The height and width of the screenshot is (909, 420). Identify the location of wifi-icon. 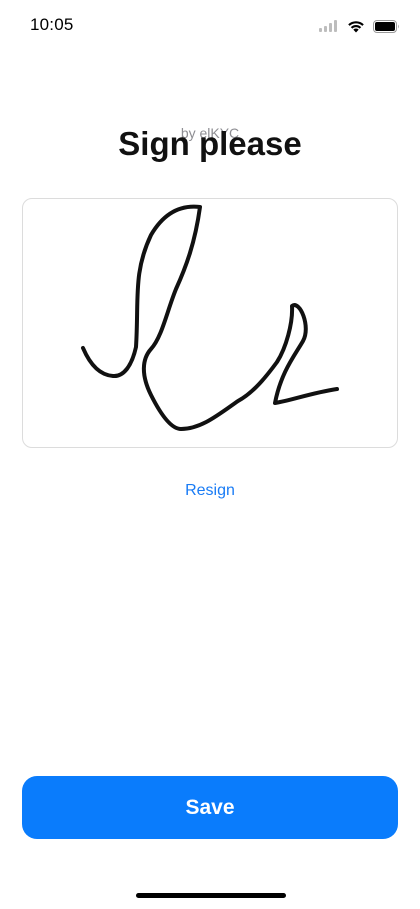
(356, 26).